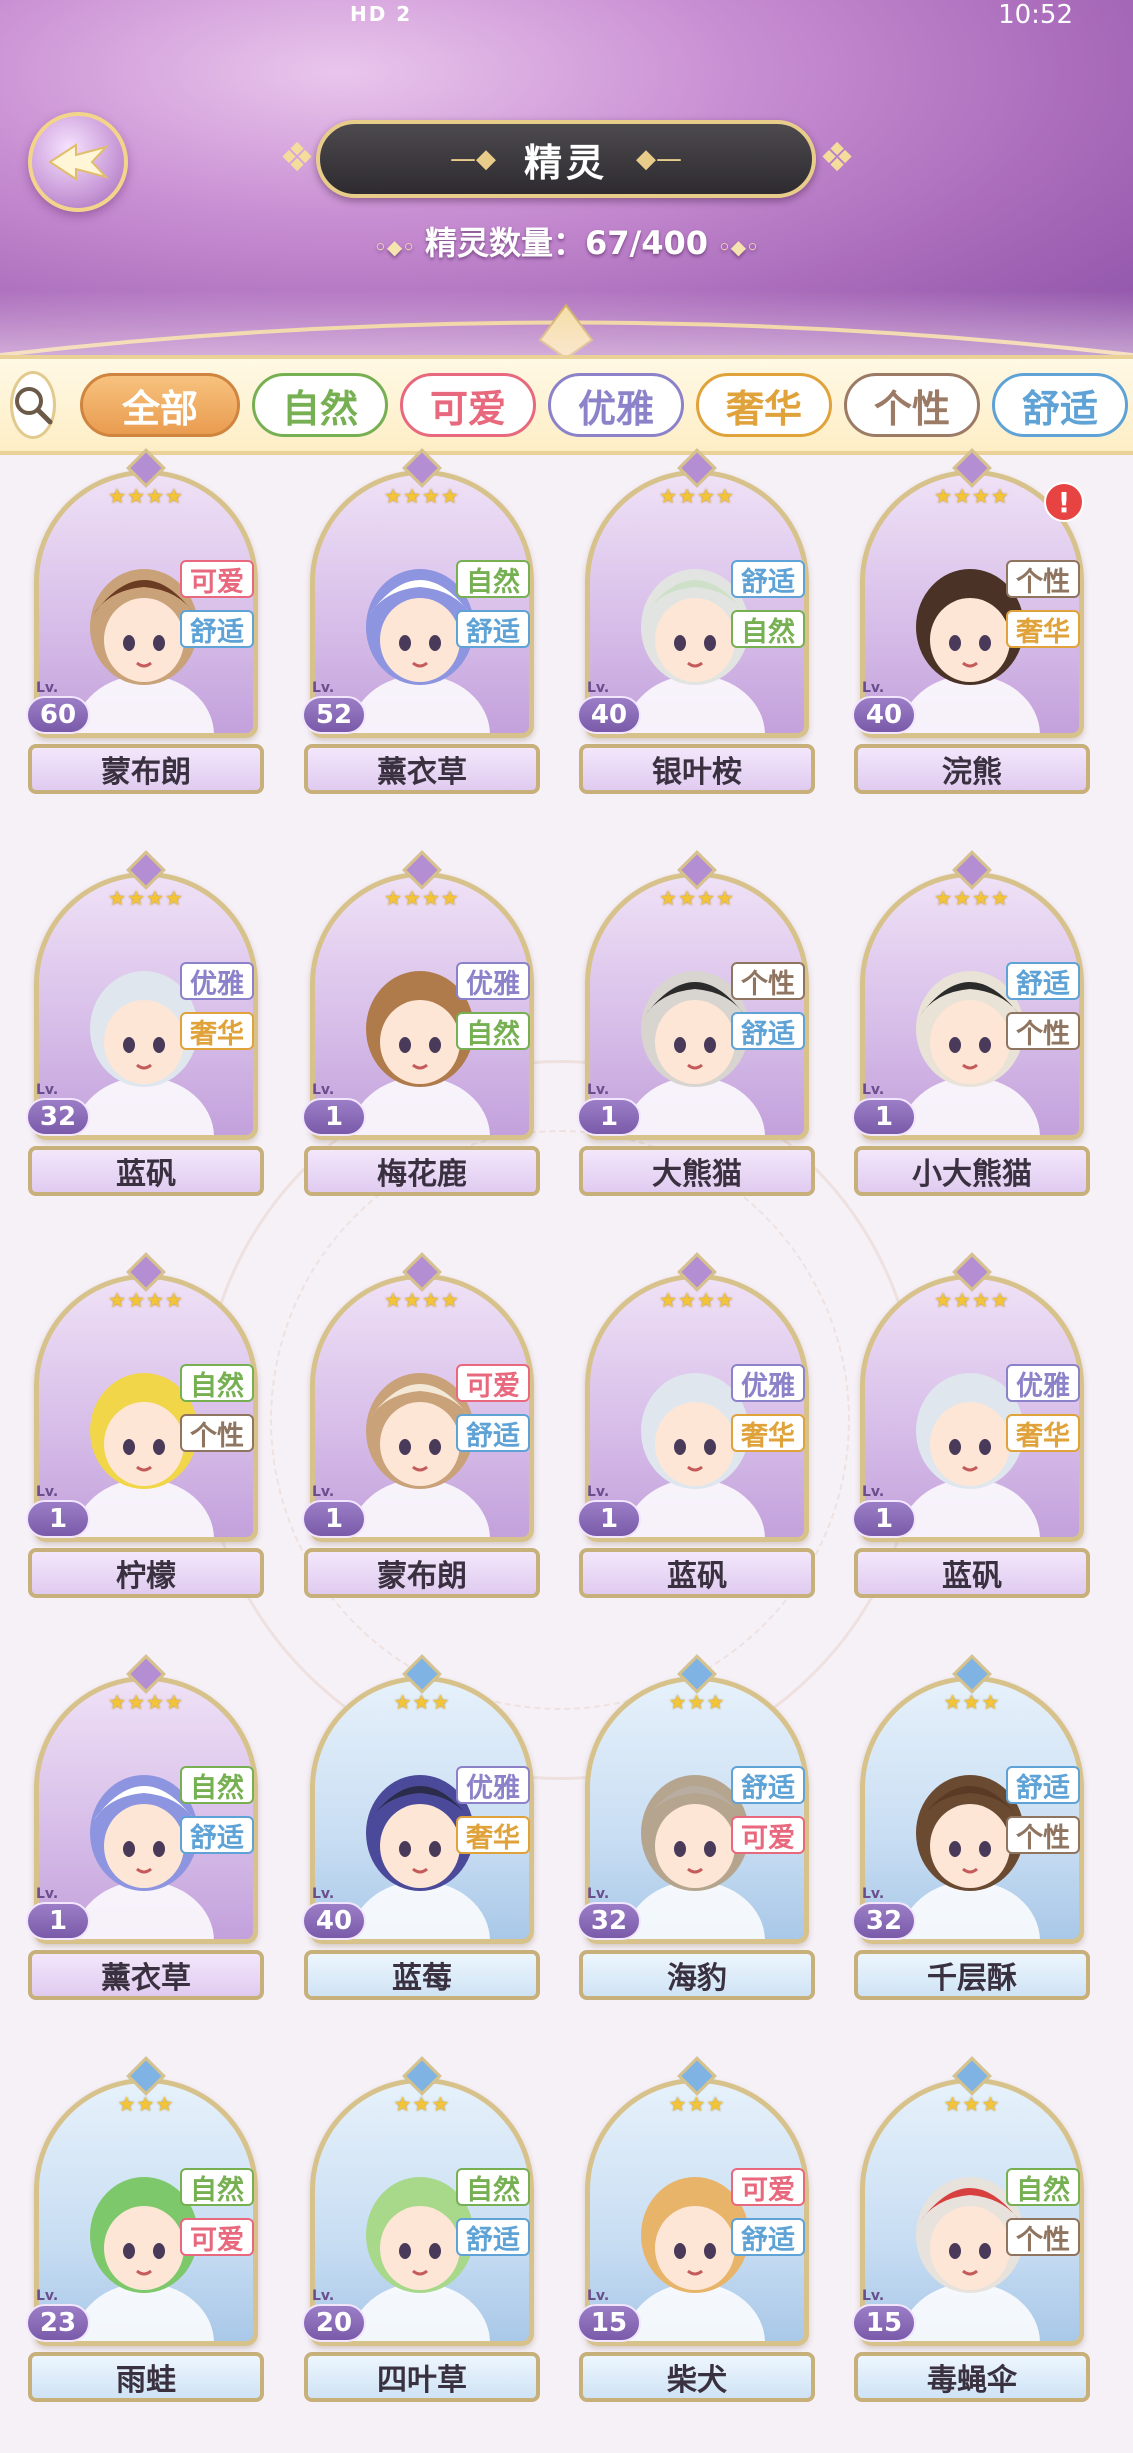 This screenshot has height=2453, width=1133. Describe the element at coordinates (566, 159) in the screenshot. I see `title-banner: —◆ 精灵 ◆—` at that location.